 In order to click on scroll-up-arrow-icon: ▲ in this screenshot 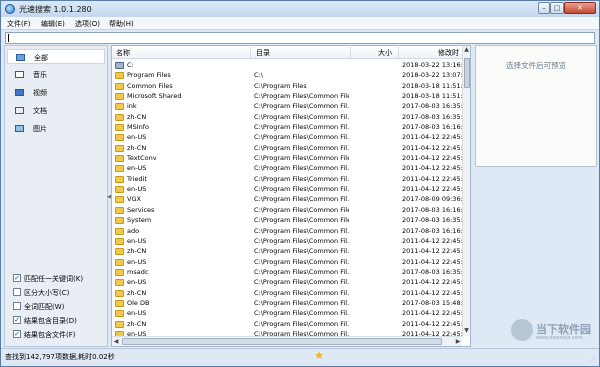, I will do `click(466, 50)`.